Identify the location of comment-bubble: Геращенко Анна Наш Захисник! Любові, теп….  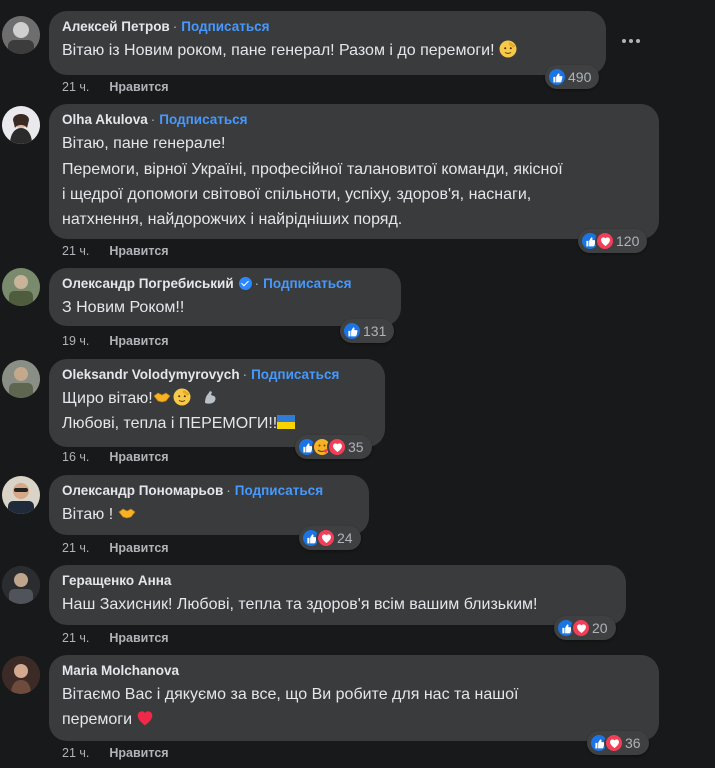
(337, 595).